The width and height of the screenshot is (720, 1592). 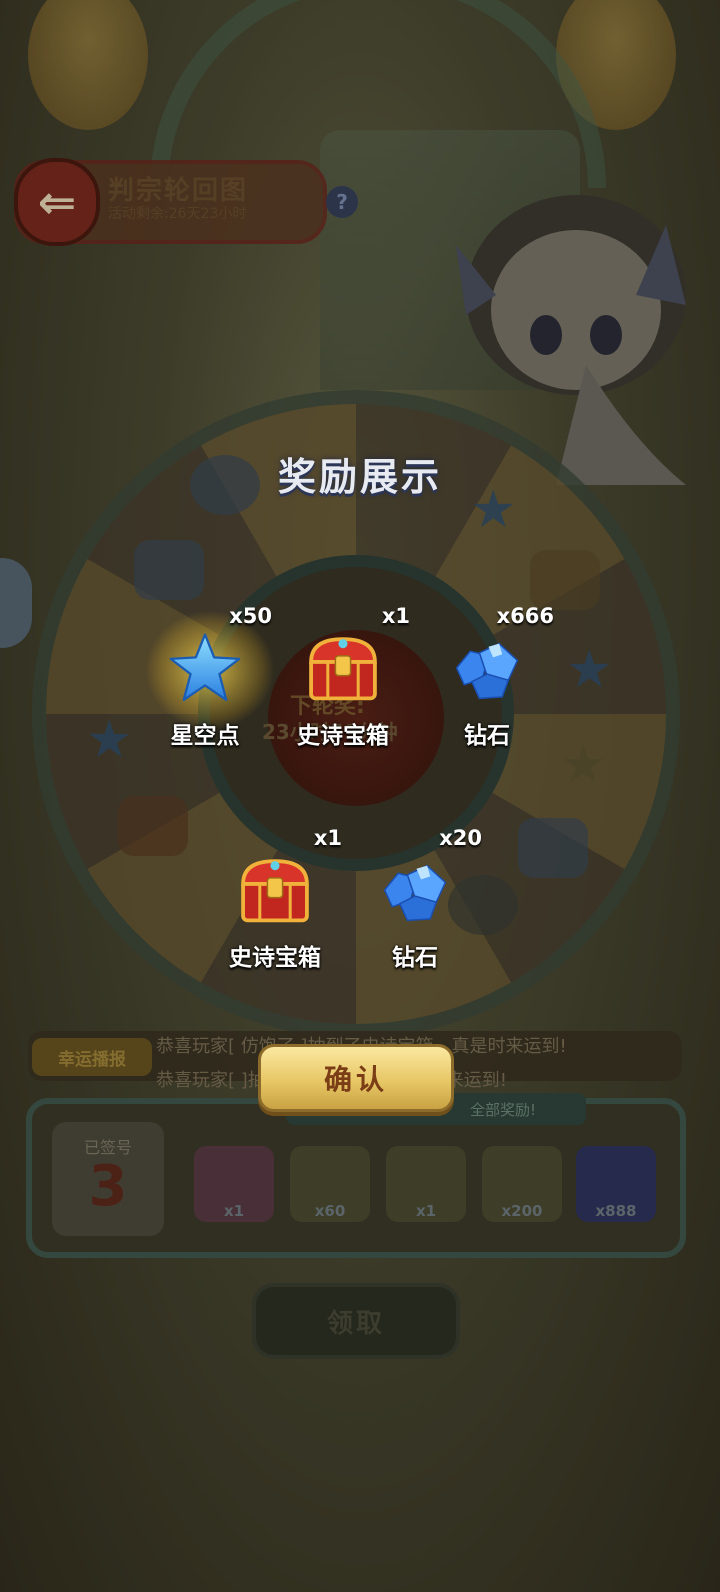 What do you see at coordinates (250, 616) in the screenshot?
I see `reward-count: x50` at bounding box center [250, 616].